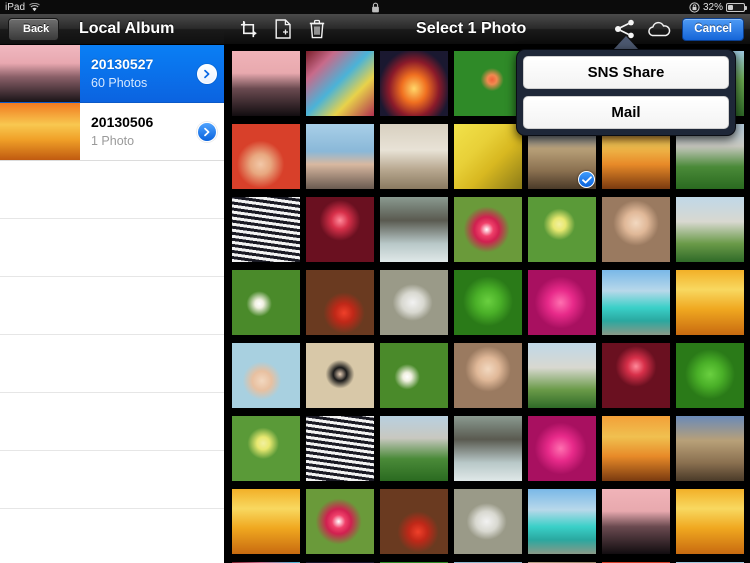  I want to click on album-row: 20130506 1 Photo, so click(112, 132).